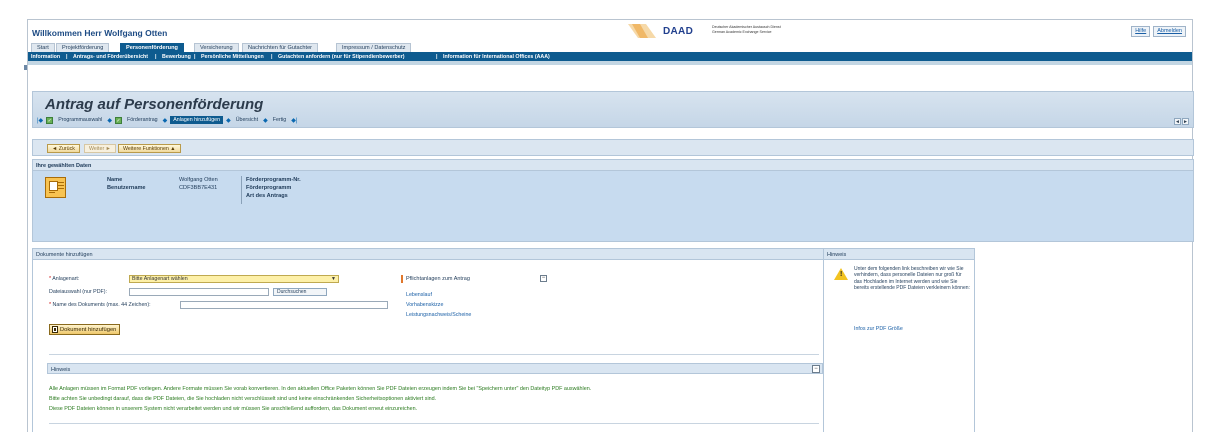 The image size is (1210, 432). What do you see at coordinates (247, 120) in the screenshot?
I see `roadmap-step-uebersicht: Übersicht` at bounding box center [247, 120].